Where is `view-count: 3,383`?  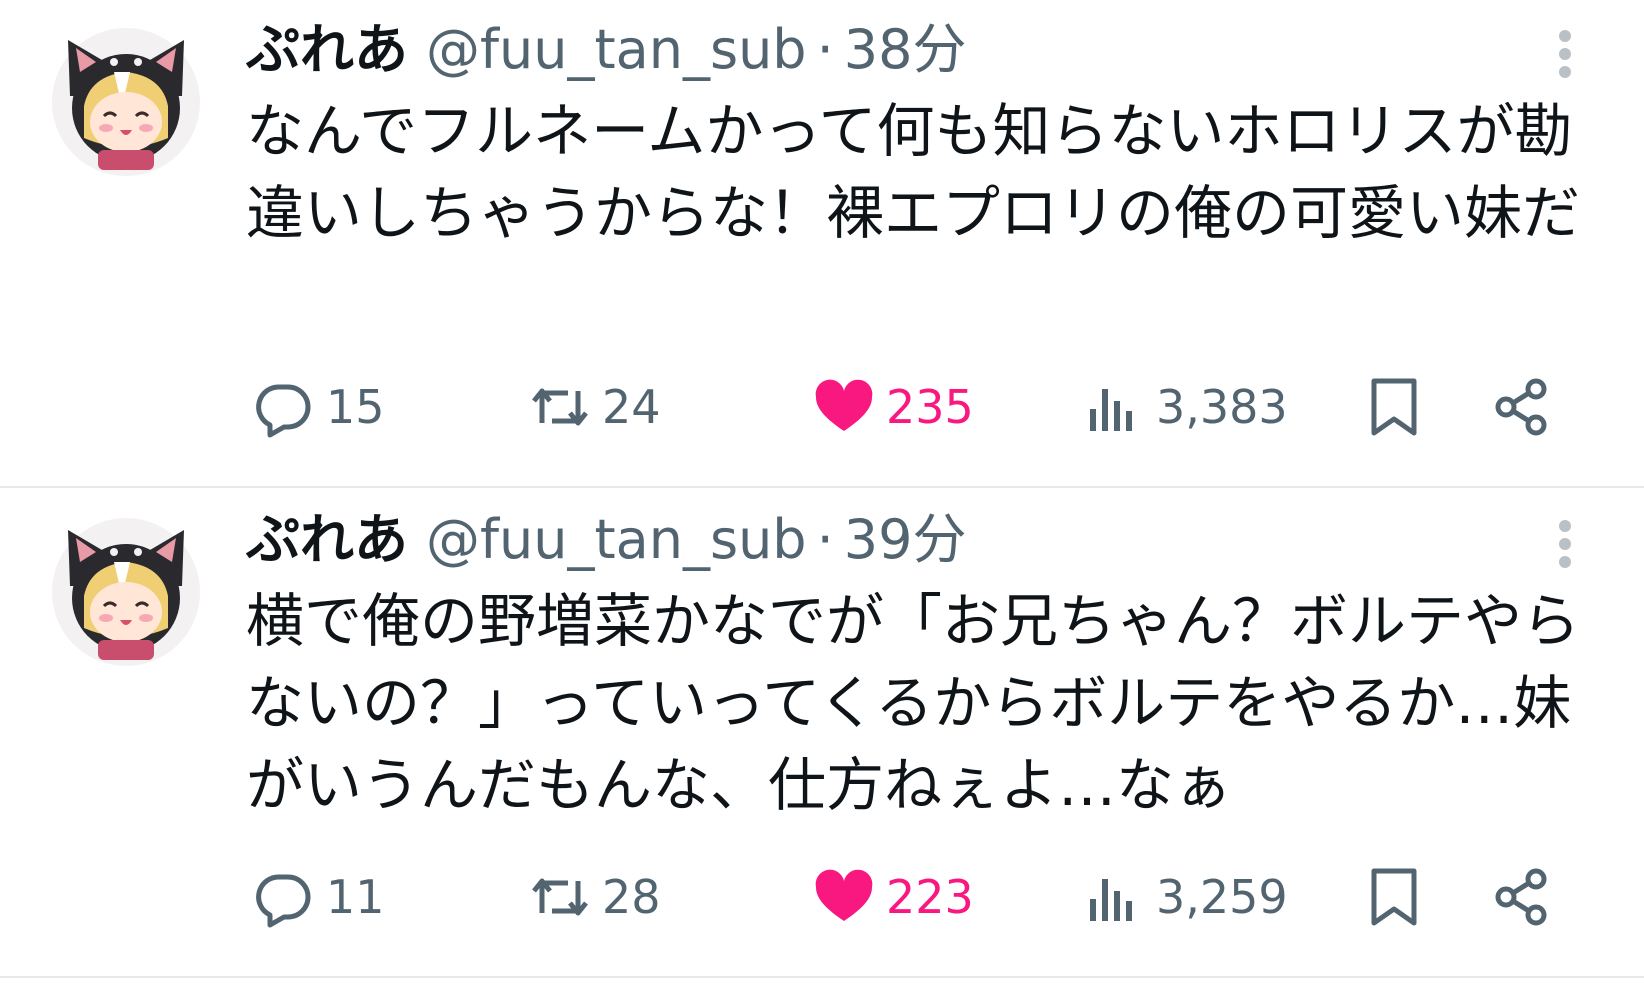 view-count: 3,383 is located at coordinates (1222, 407).